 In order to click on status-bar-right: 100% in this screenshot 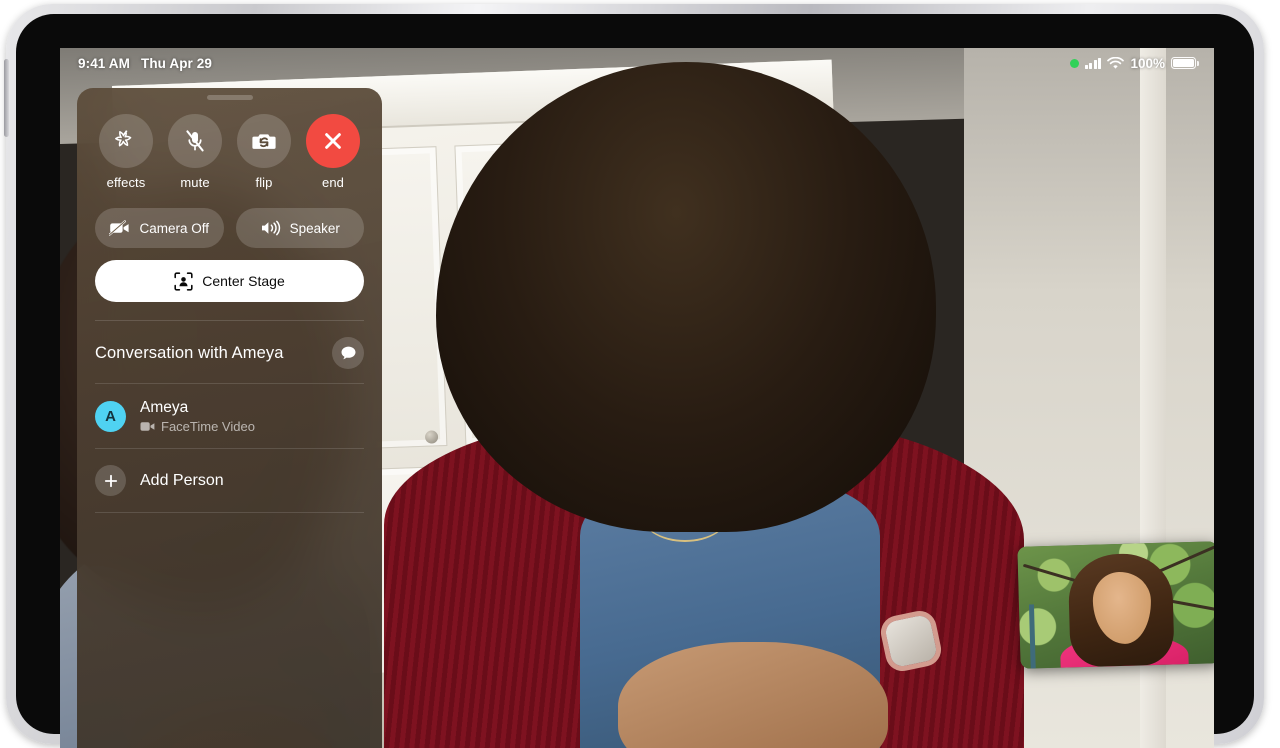, I will do `click(1134, 63)`.